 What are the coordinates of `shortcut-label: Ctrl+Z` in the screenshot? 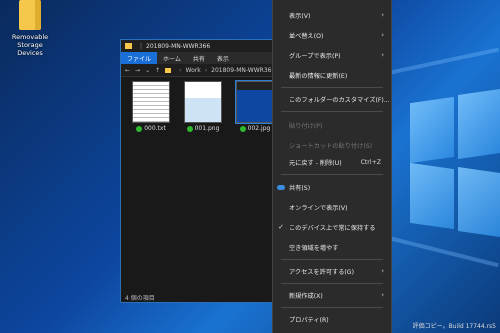 It's located at (370, 162).